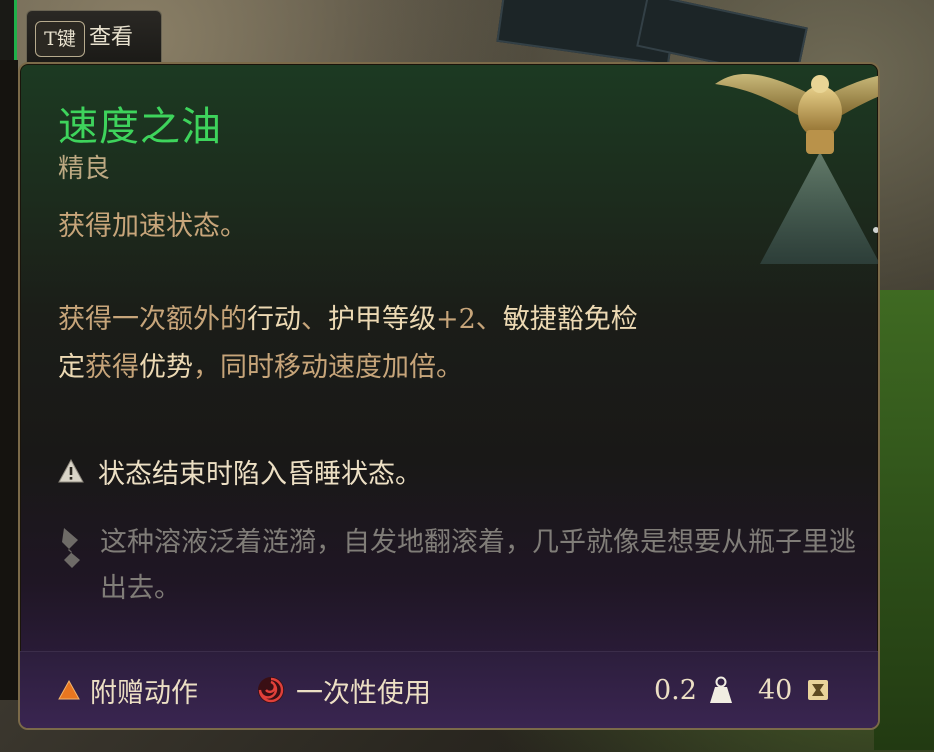 The height and width of the screenshot is (752, 934). Describe the element at coordinates (720, 689) in the screenshot. I see `weight-icon` at that location.